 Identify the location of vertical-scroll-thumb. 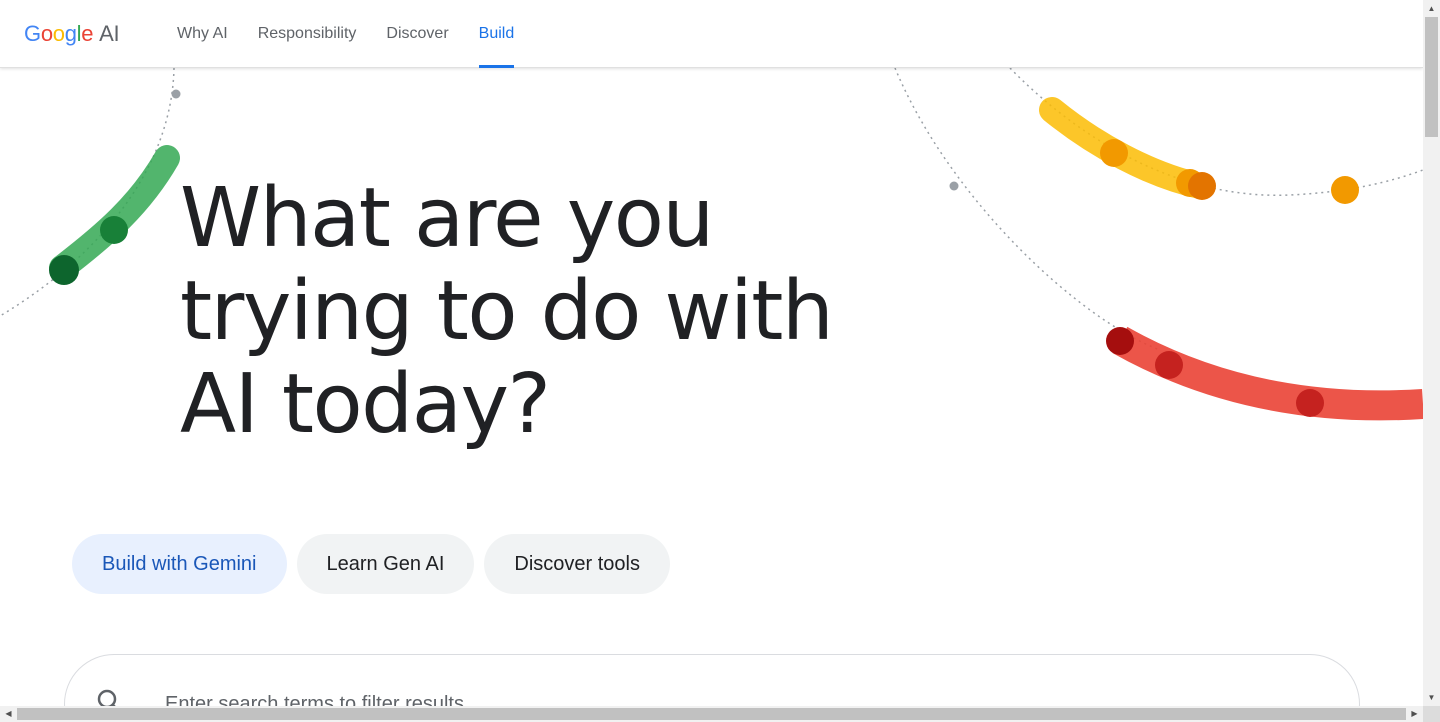
(1431, 77).